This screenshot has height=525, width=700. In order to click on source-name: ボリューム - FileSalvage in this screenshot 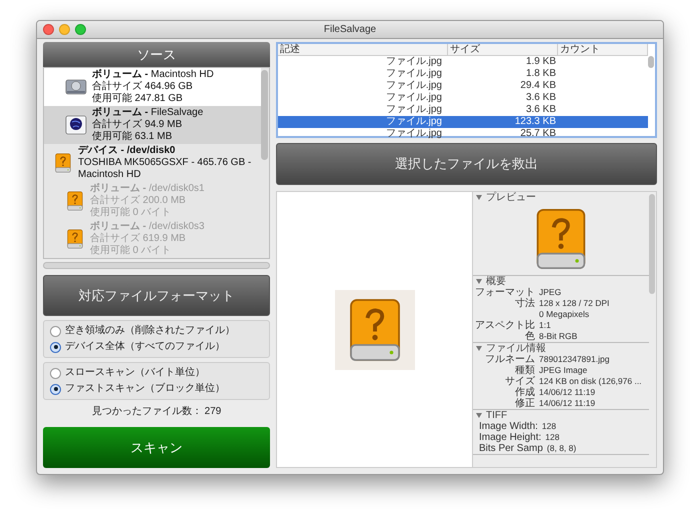, I will do `click(148, 112)`.